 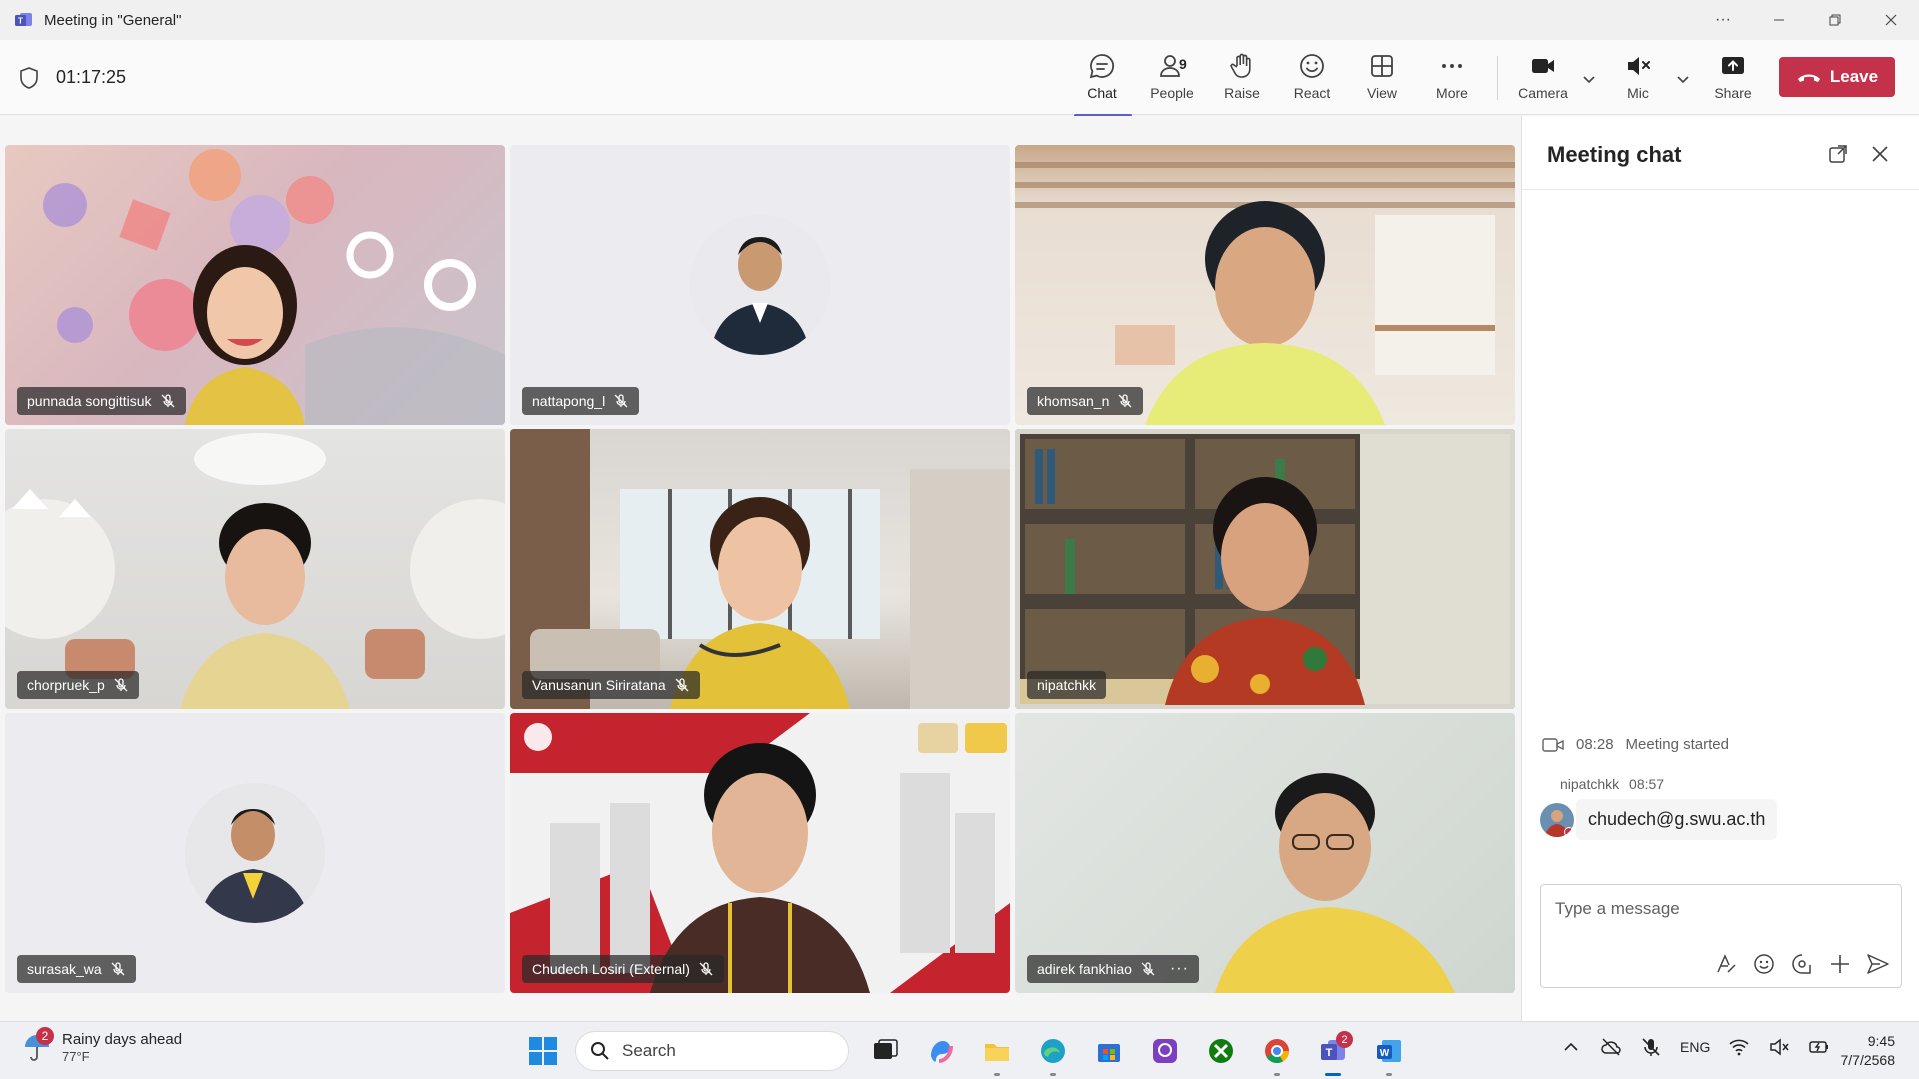 I want to click on camera-button: Camera, so click(x=1543, y=81).